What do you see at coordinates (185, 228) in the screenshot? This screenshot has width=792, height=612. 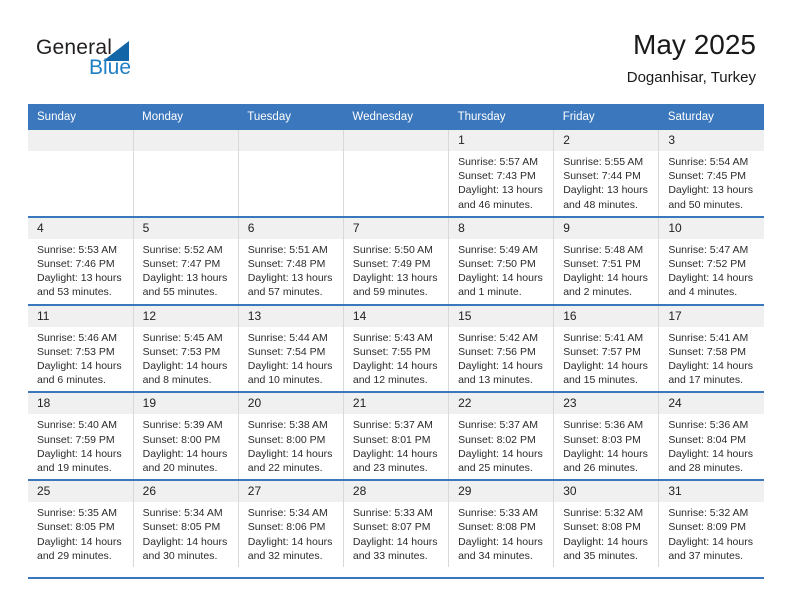 I see `day-number: 5` at bounding box center [185, 228].